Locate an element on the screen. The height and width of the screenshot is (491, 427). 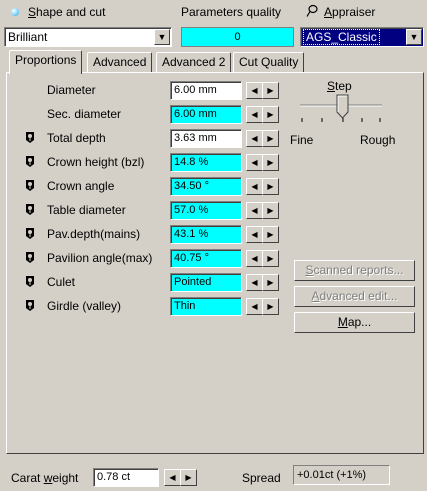
label-pavilion-angle-max: Pavilion angle(max) is located at coordinates (100, 258).